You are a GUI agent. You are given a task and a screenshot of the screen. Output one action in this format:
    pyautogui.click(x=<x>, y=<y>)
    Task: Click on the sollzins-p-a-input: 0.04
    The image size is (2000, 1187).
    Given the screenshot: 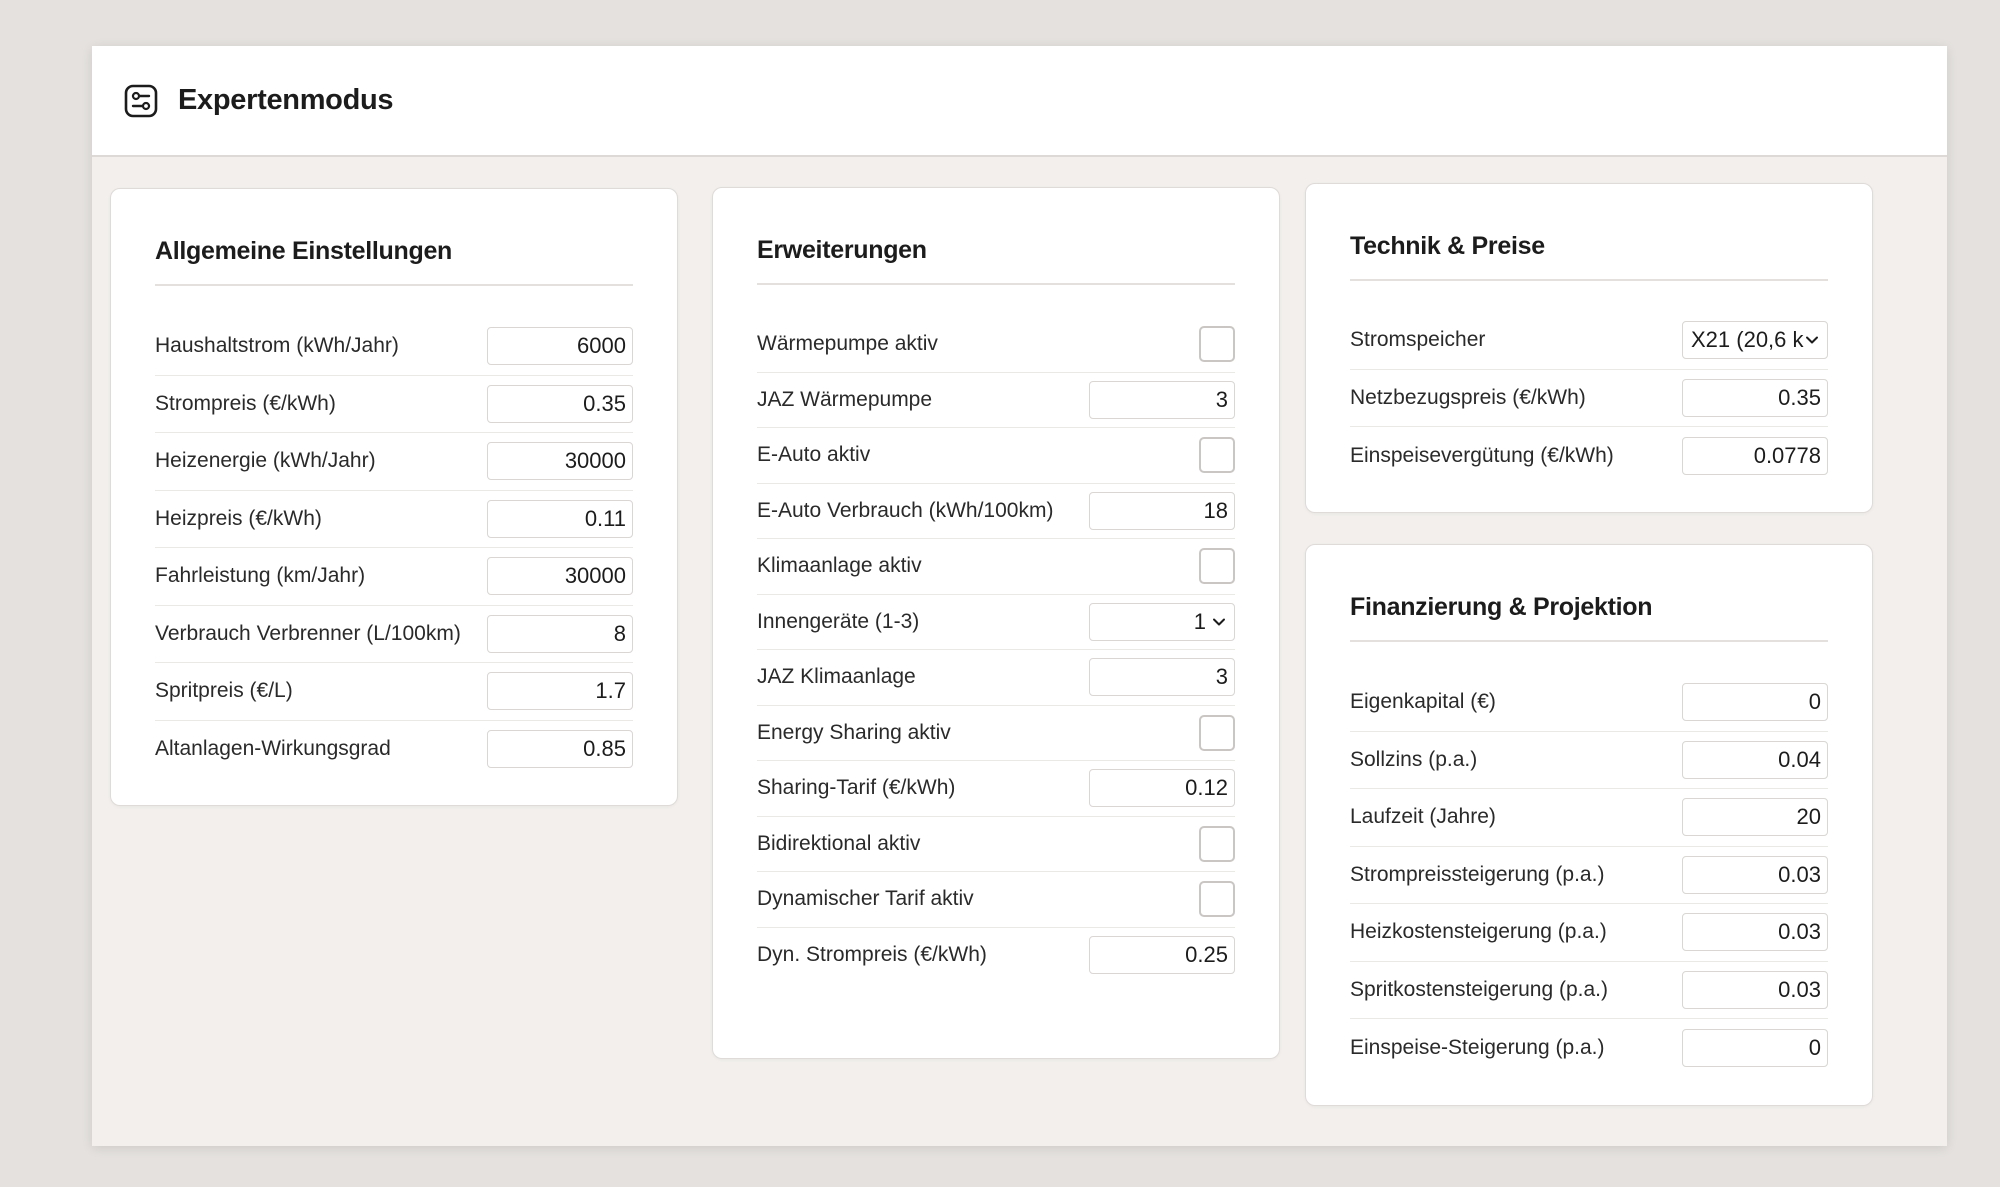 What is the action you would take?
    pyautogui.click(x=1755, y=759)
    